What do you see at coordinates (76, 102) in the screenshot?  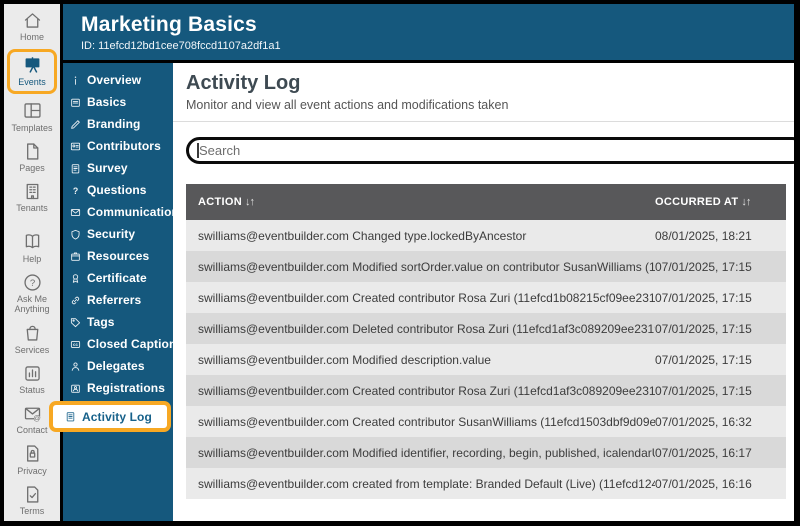 I see `form-icon` at bounding box center [76, 102].